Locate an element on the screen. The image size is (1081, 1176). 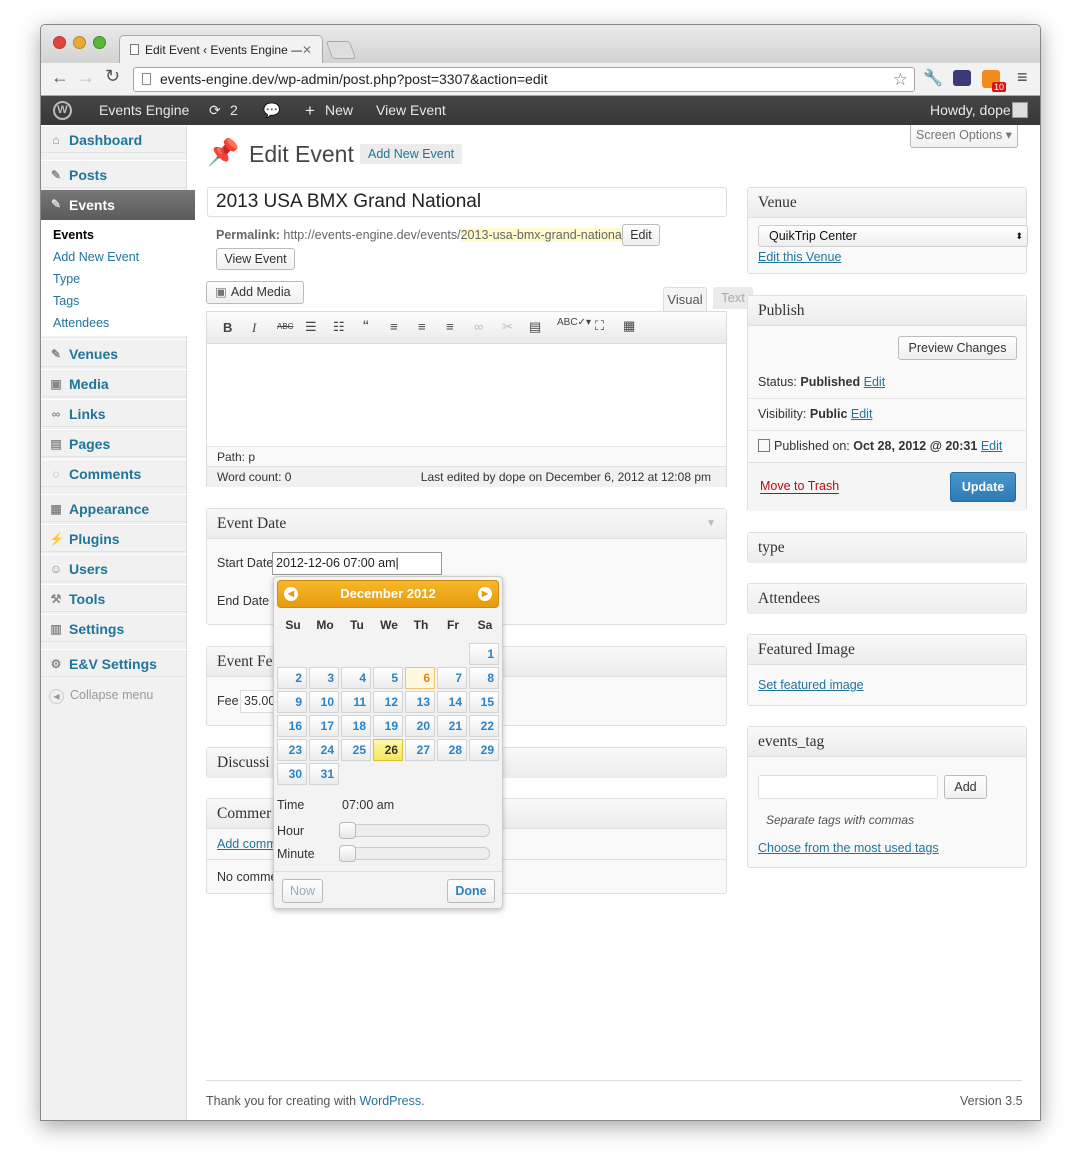
day-14: 14 is located at coordinates (452, 702).